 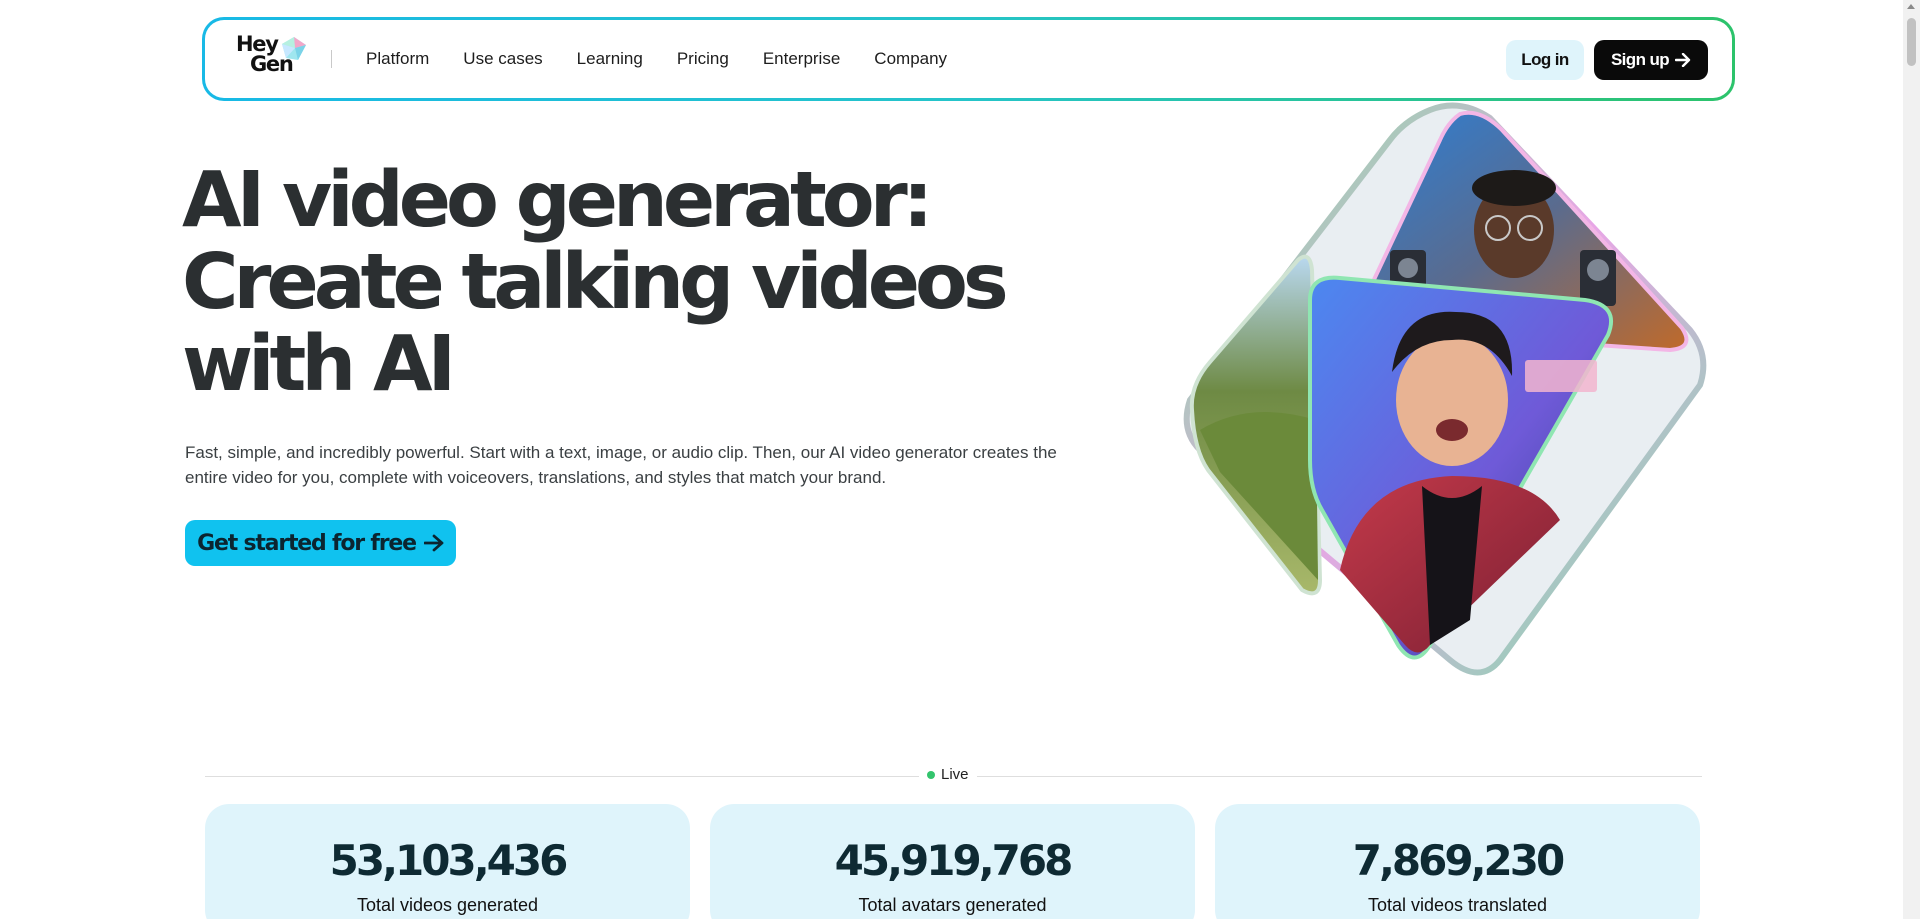 What do you see at coordinates (952, 905) in the screenshot?
I see `stat-label: Total avatars generated` at bounding box center [952, 905].